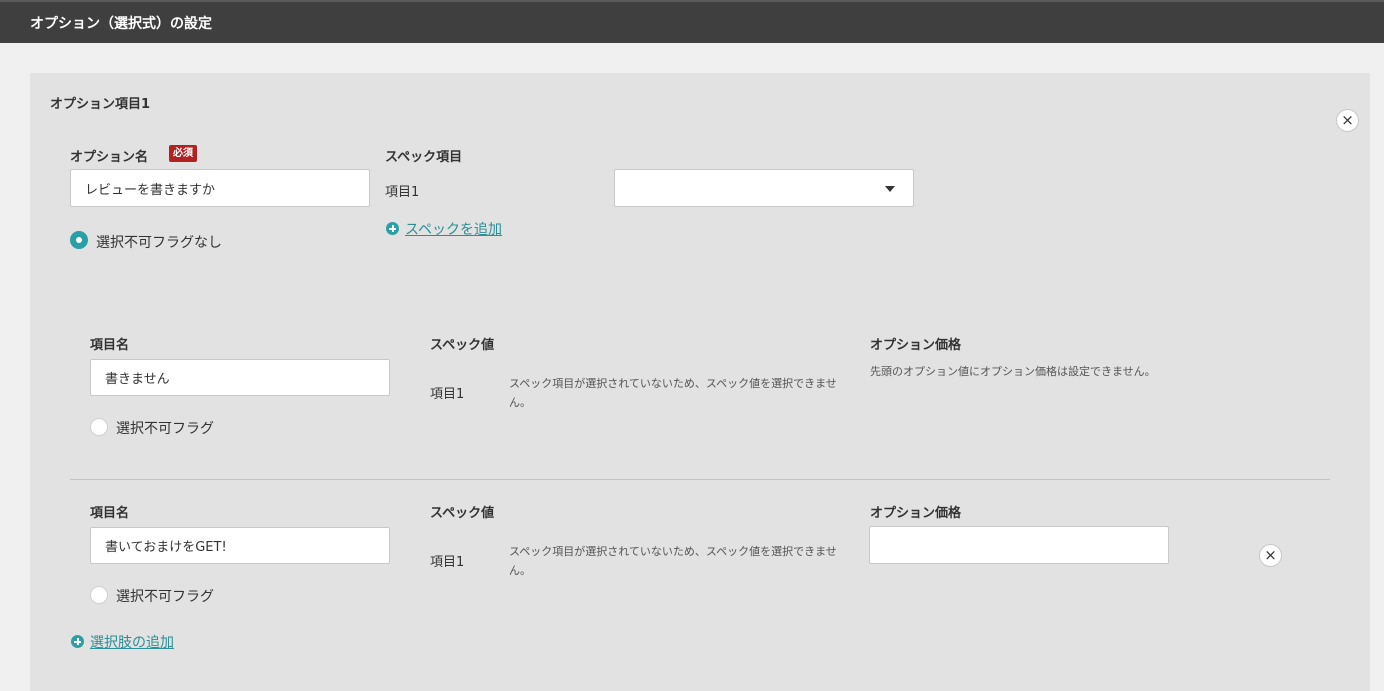 The height and width of the screenshot is (691, 1384). What do you see at coordinates (673, 393) in the screenshot?
I see `choice-1-spec-note: スペック項目が選択されていないため、スペック値を選択できません。` at bounding box center [673, 393].